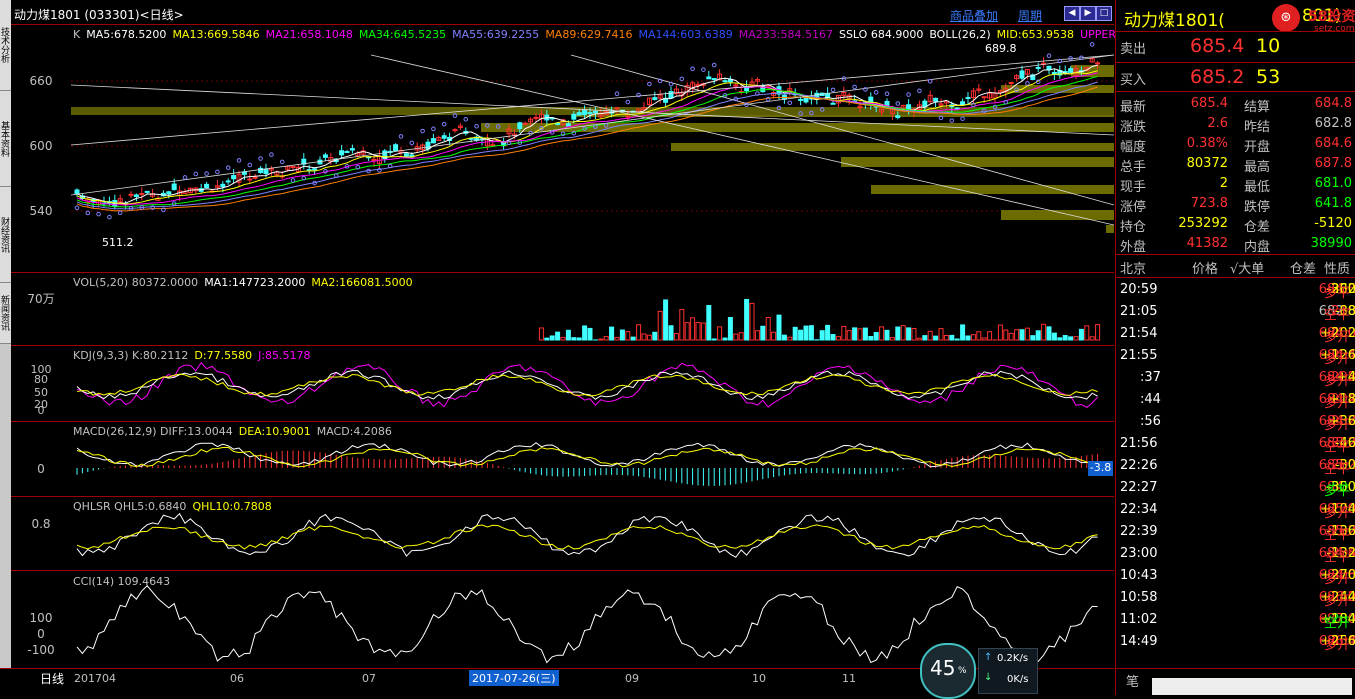 This screenshot has height=699, width=1355. Describe the element at coordinates (1150, 399) in the screenshot. I see `tick-time: :44` at that location.